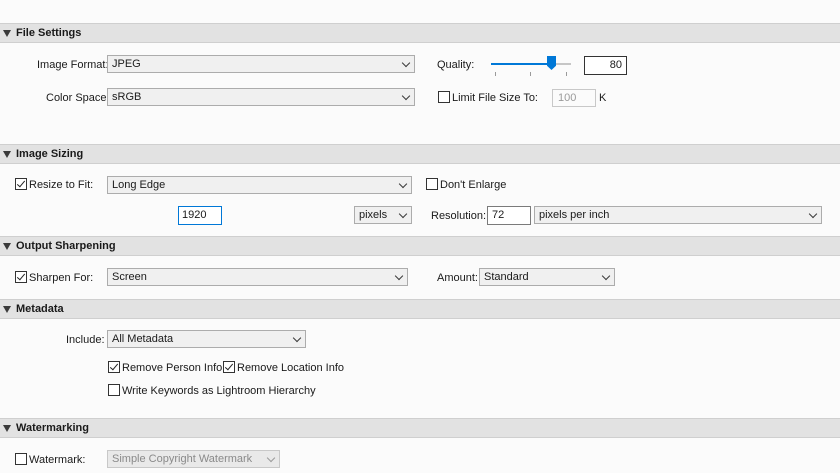  What do you see at coordinates (457, 278) in the screenshot?
I see `amount-label: Amount:` at bounding box center [457, 278].